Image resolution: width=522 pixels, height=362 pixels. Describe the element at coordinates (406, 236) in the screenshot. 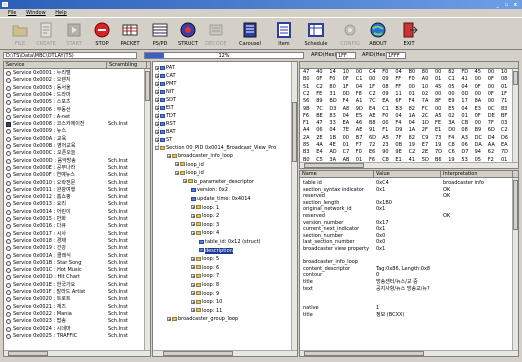

I see `field-row: section_number 0x0` at that location.